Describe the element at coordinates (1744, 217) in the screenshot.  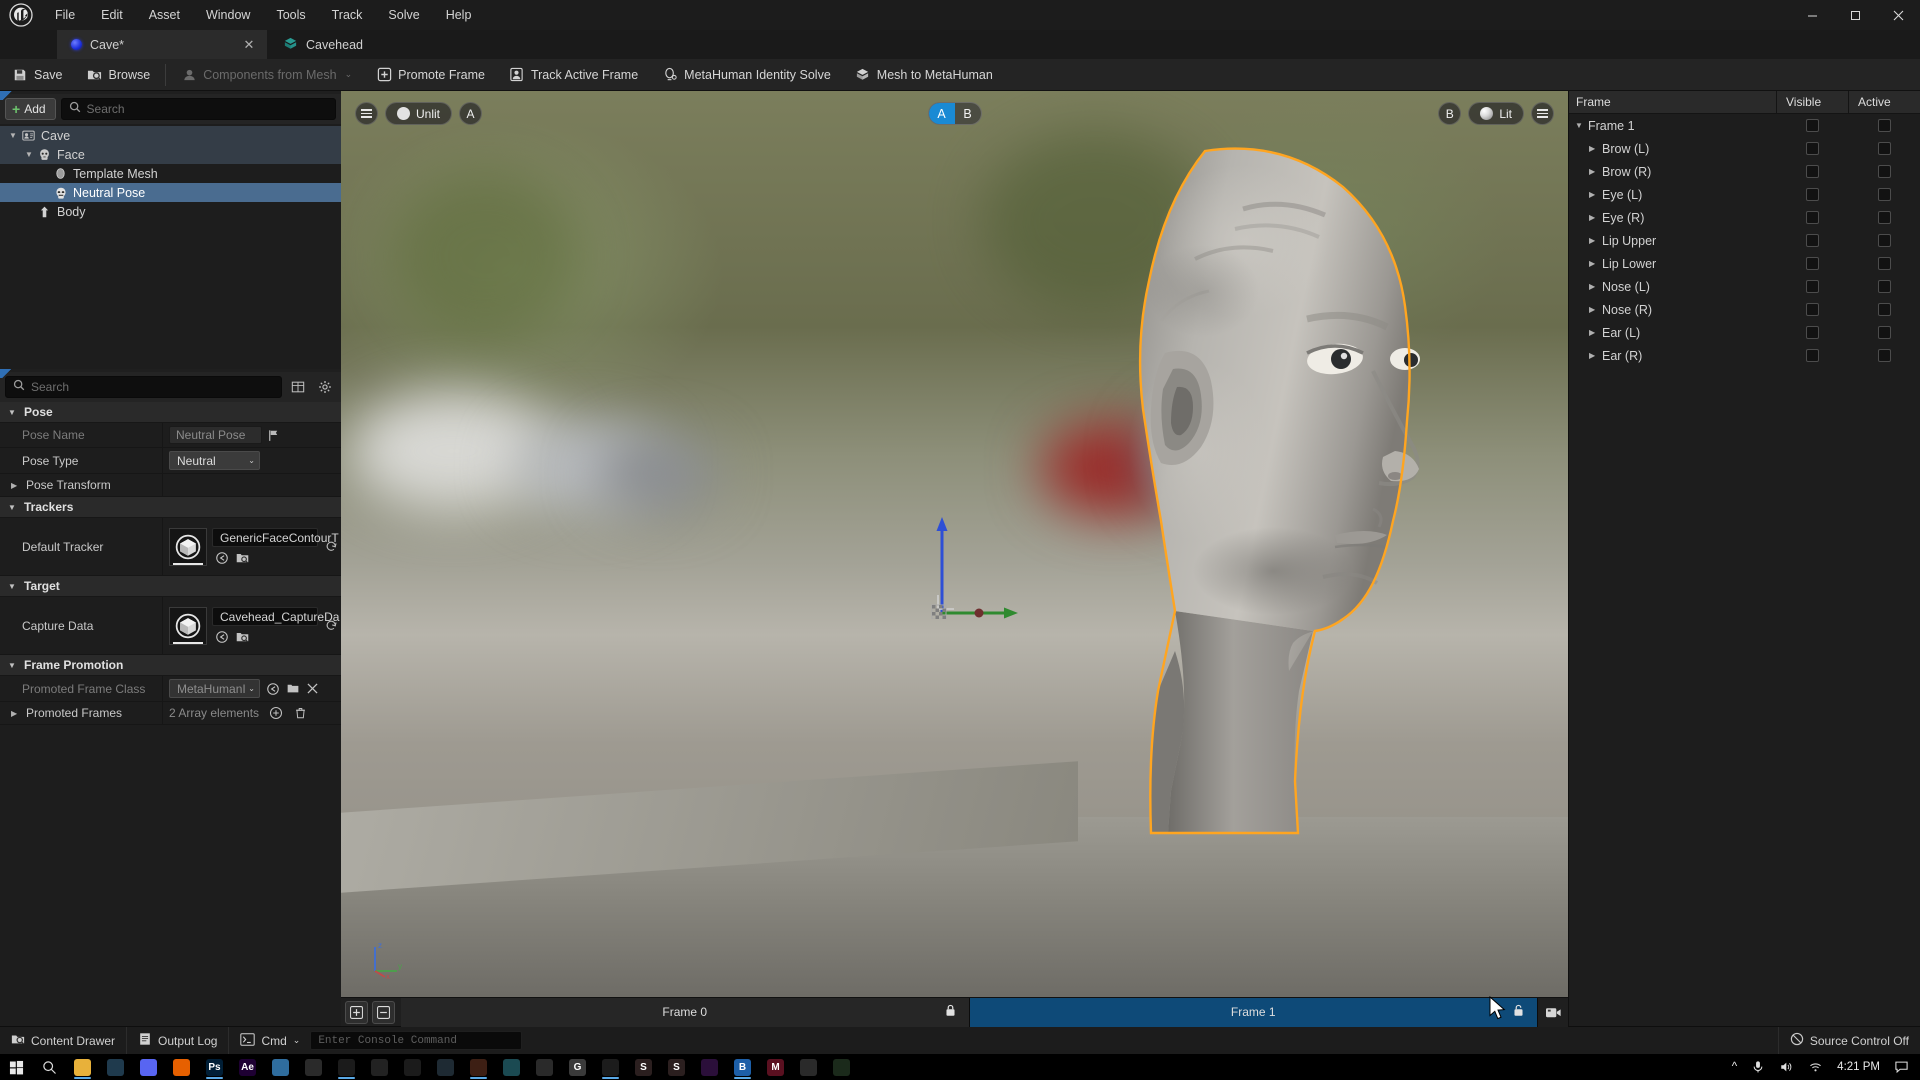
I see `frame-row: ▶ Eye (R)` at that location.